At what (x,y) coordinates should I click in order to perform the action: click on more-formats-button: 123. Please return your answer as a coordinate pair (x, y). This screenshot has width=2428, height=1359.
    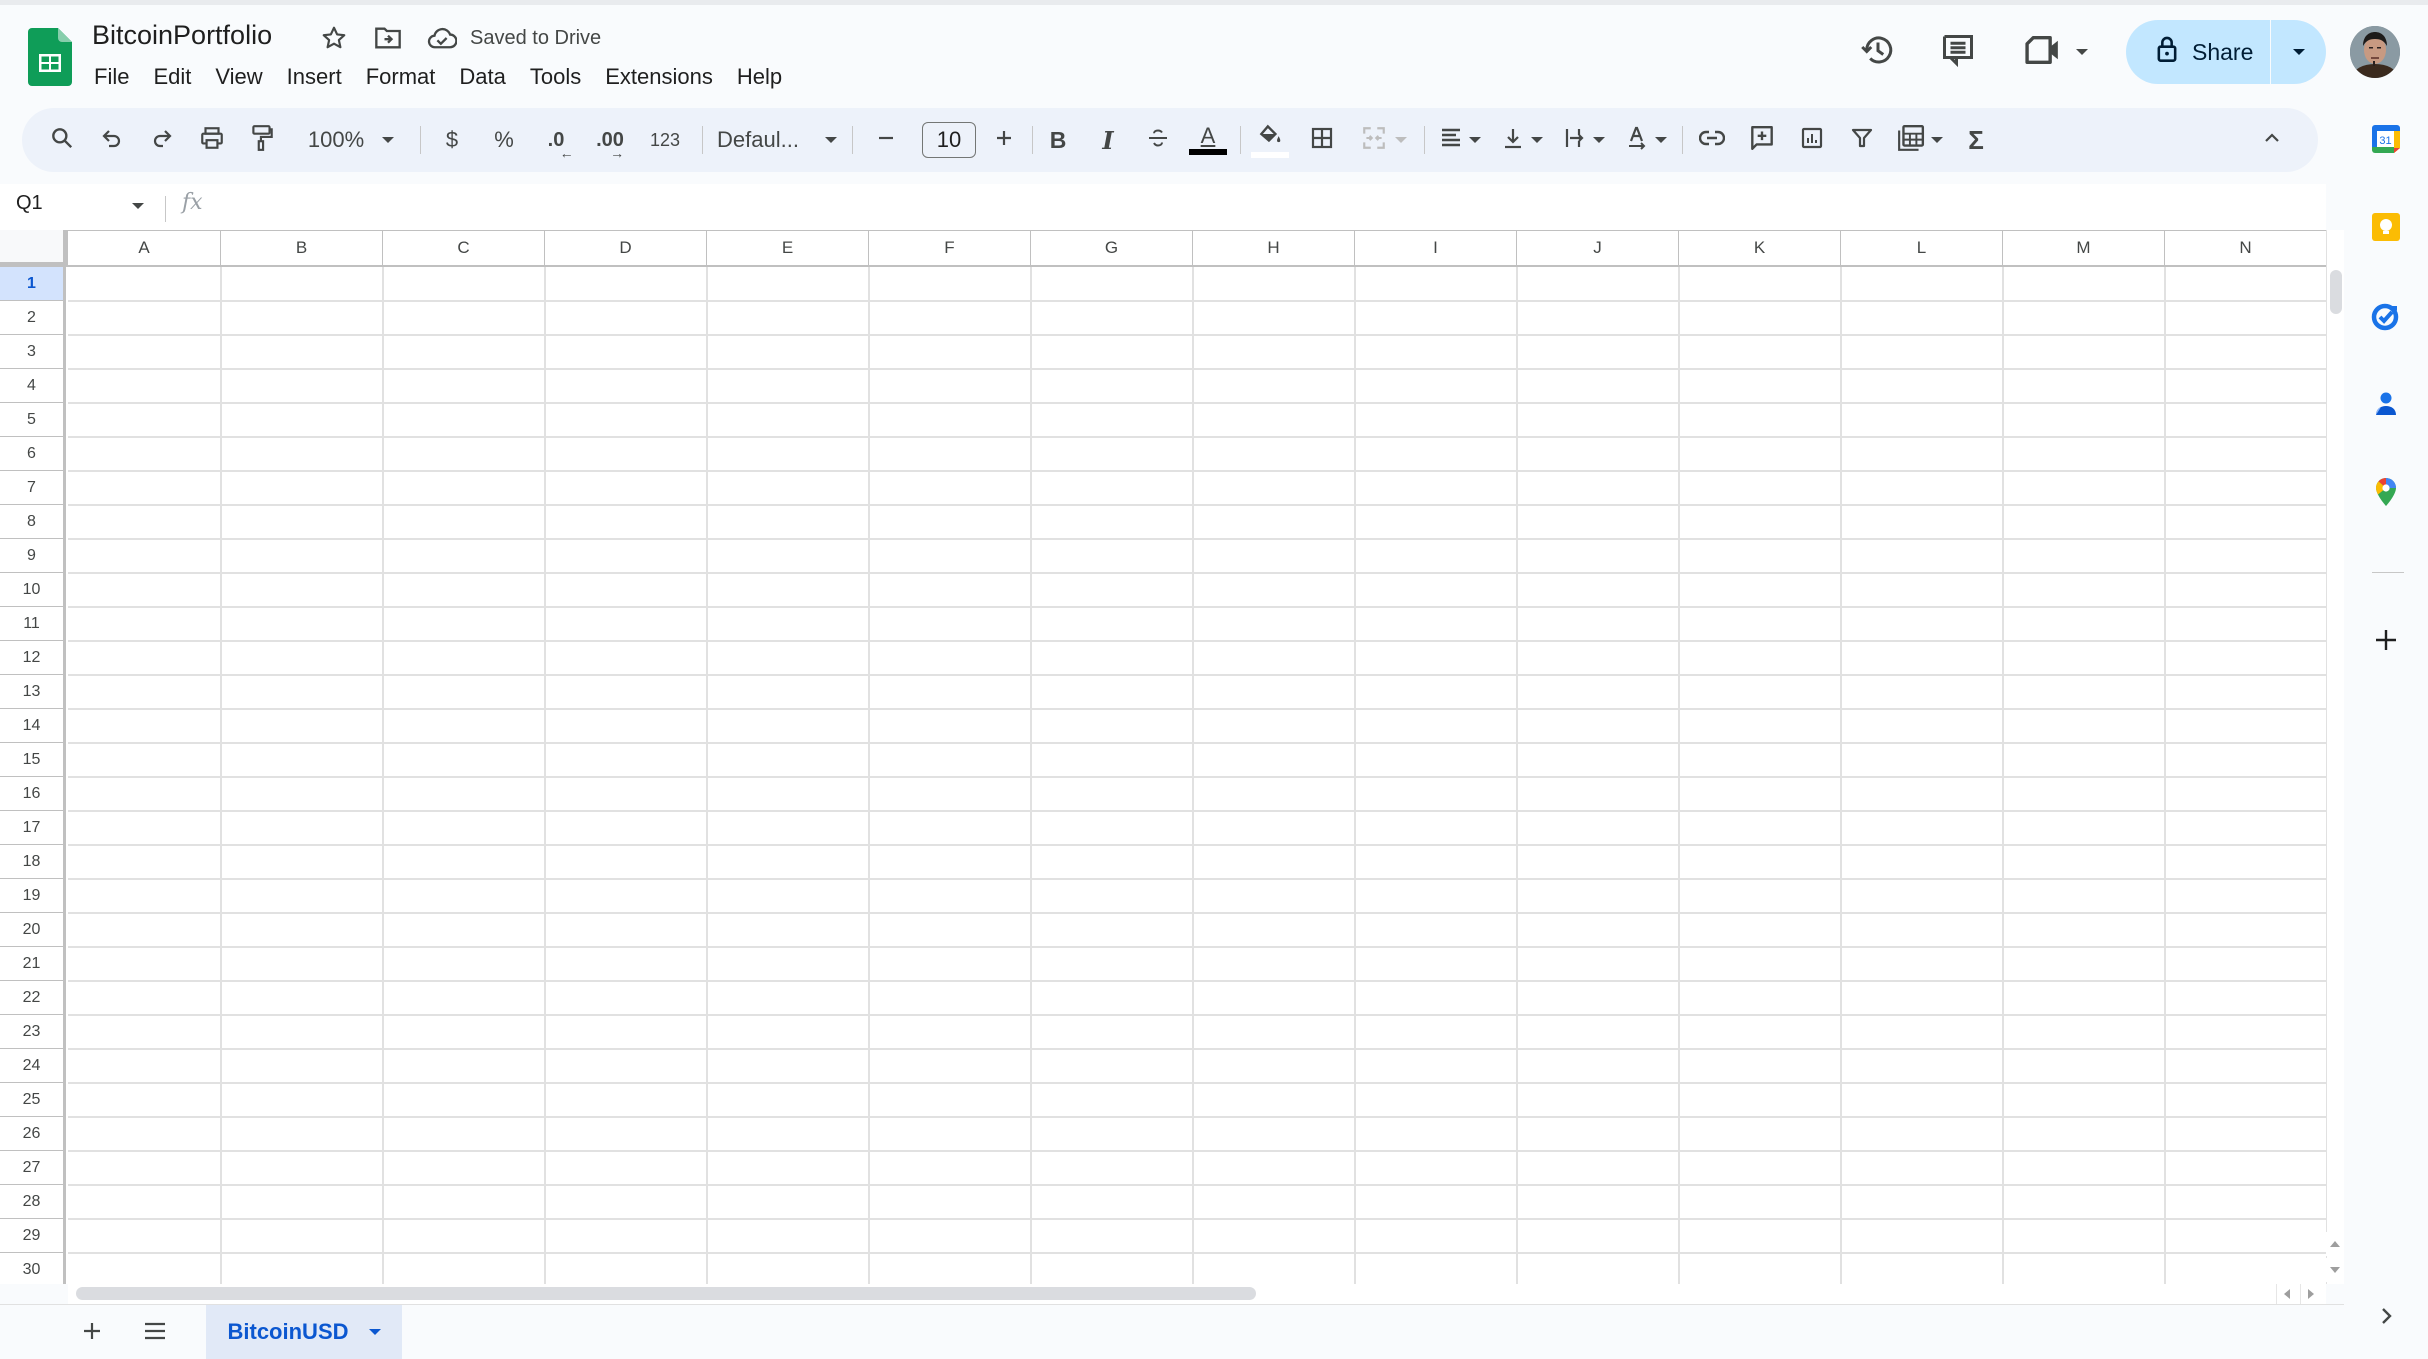
    Looking at the image, I should click on (665, 140).